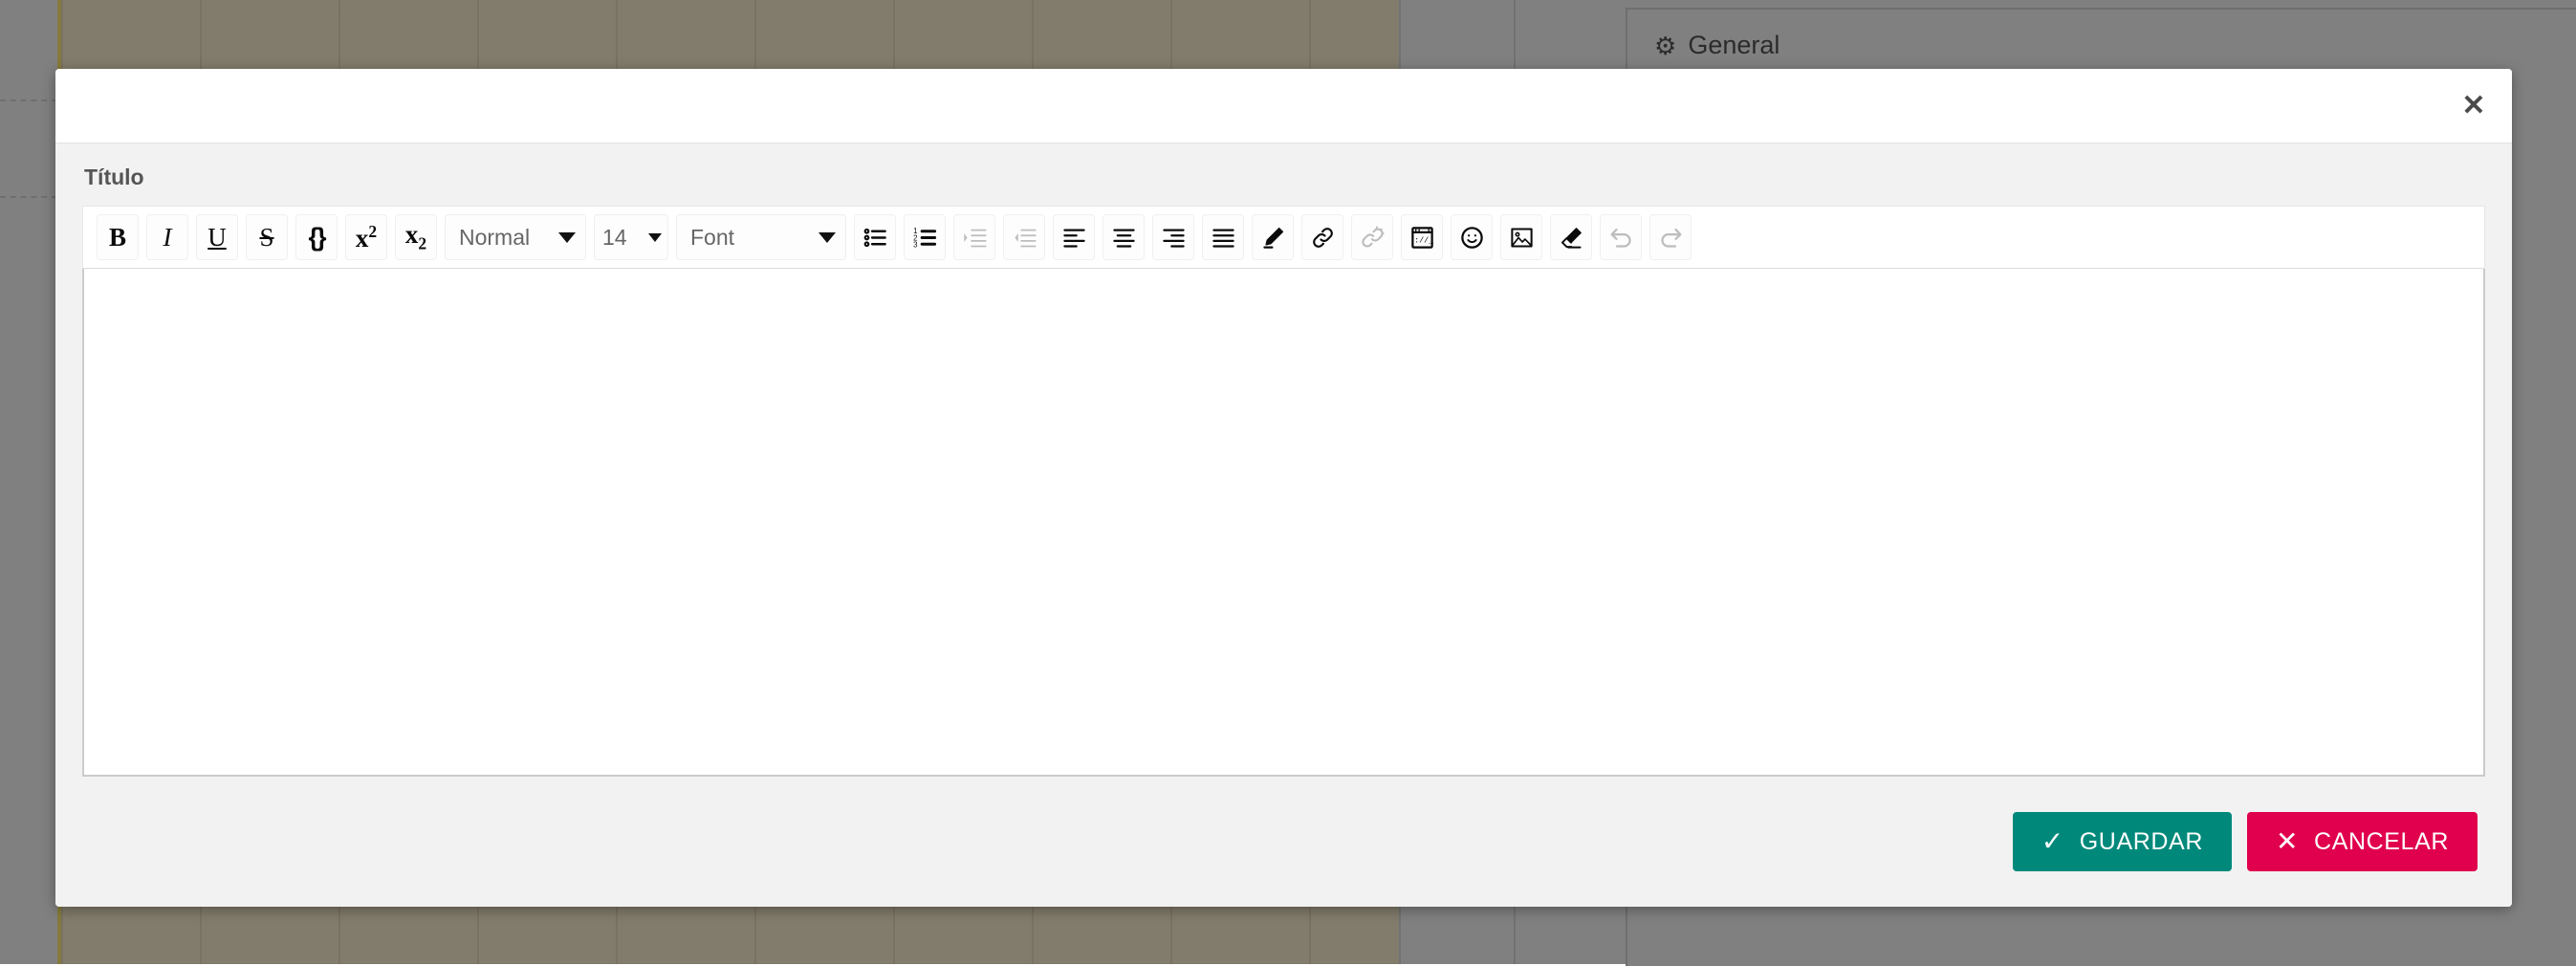 The height and width of the screenshot is (966, 2576). I want to click on code-block-button: {}, so click(316, 237).